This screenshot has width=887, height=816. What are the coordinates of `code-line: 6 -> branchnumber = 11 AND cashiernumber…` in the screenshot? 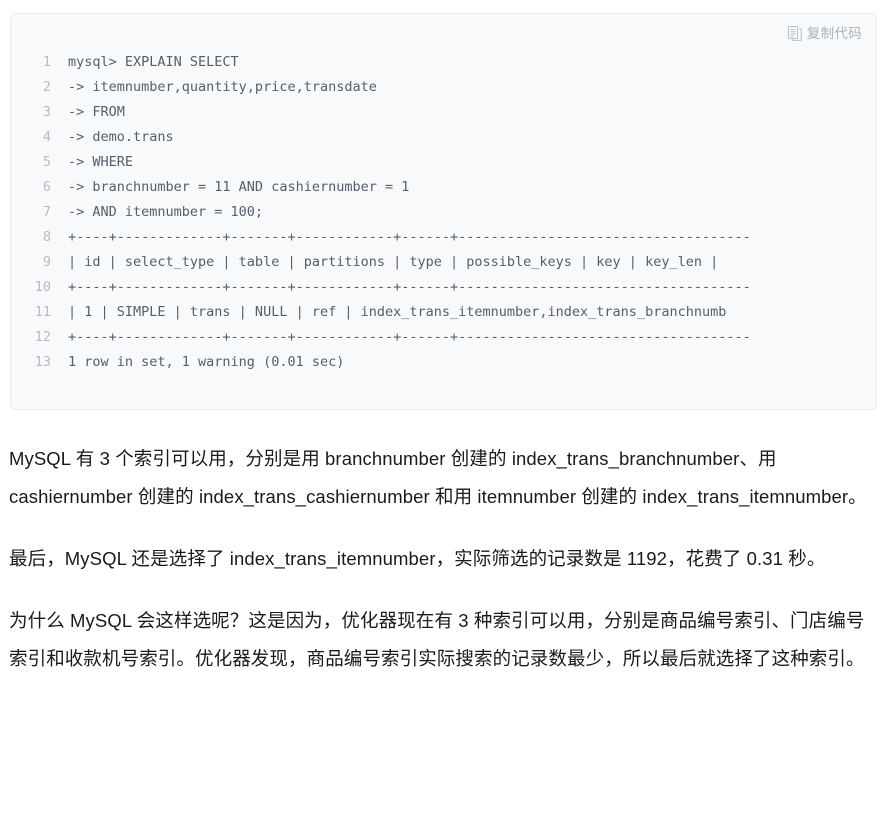 It's located at (443, 191).